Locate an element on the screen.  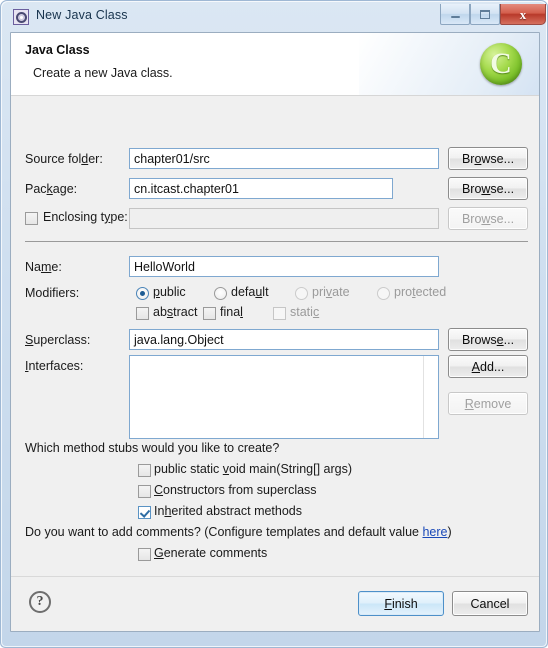
modifier-radio-public is located at coordinates (142, 293).